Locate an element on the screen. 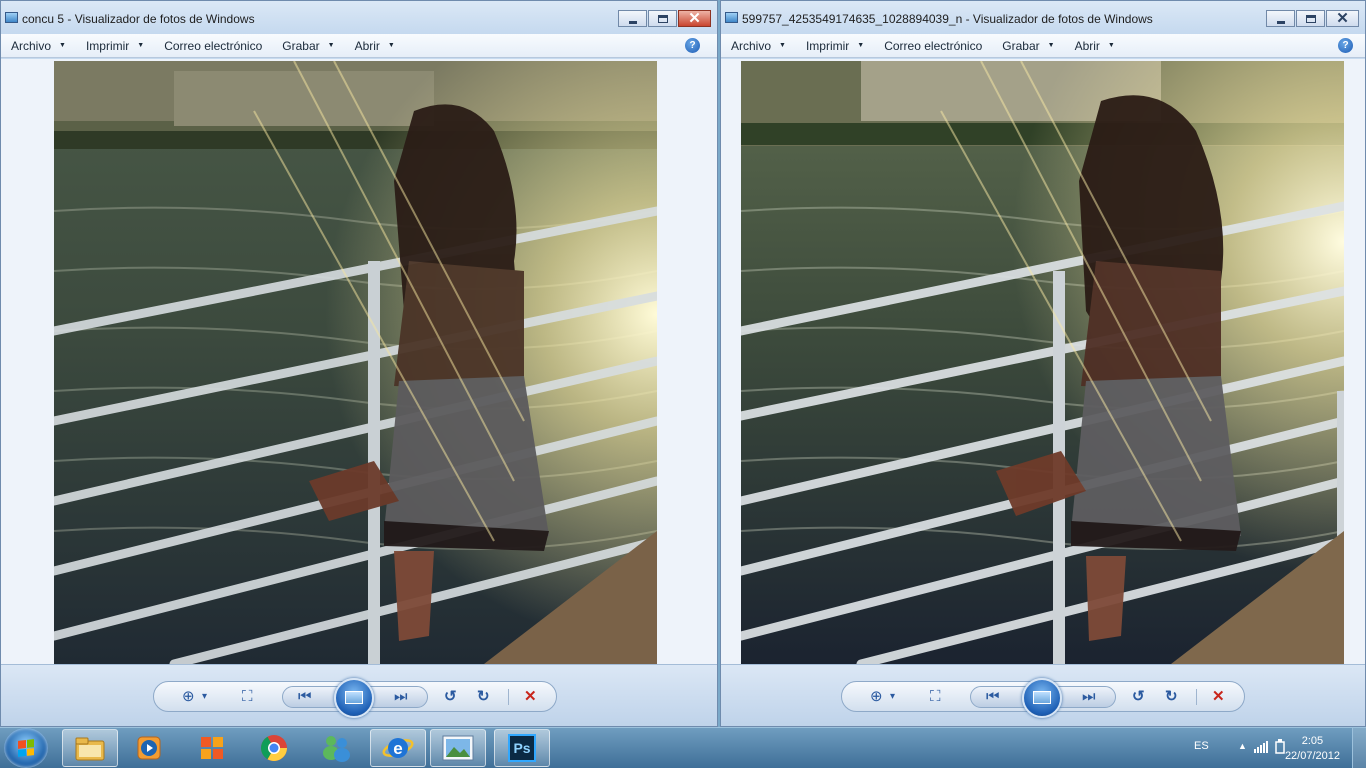  menu-label: Imprimir is located at coordinates (107, 45).